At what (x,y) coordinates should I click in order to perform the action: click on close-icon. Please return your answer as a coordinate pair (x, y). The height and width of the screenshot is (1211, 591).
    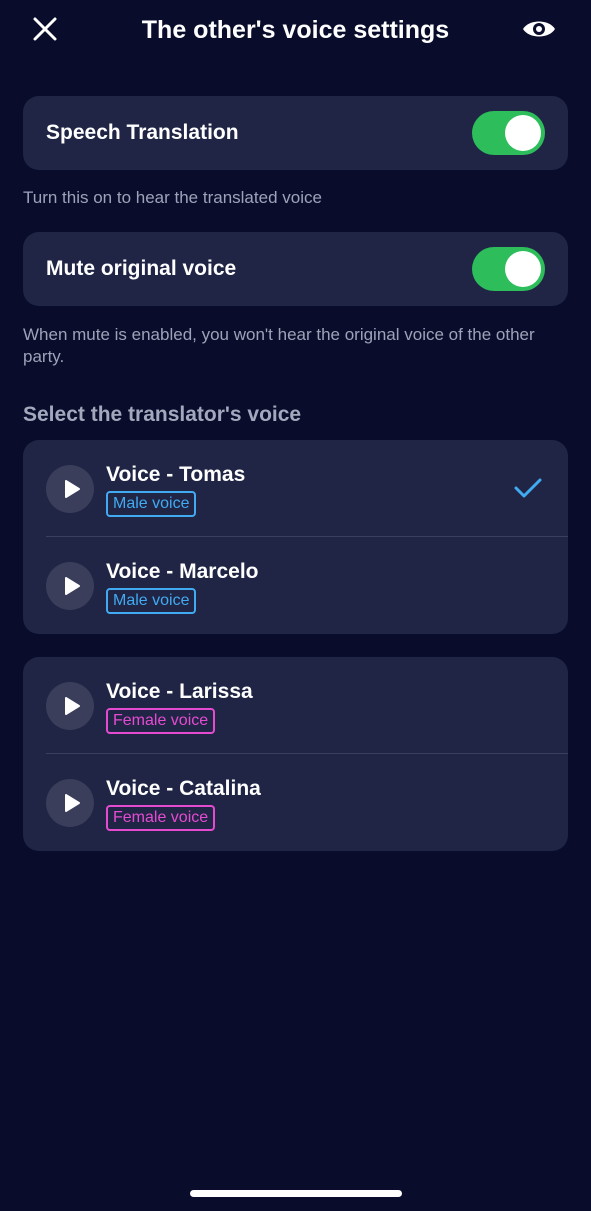
    Looking at the image, I should click on (45, 29).